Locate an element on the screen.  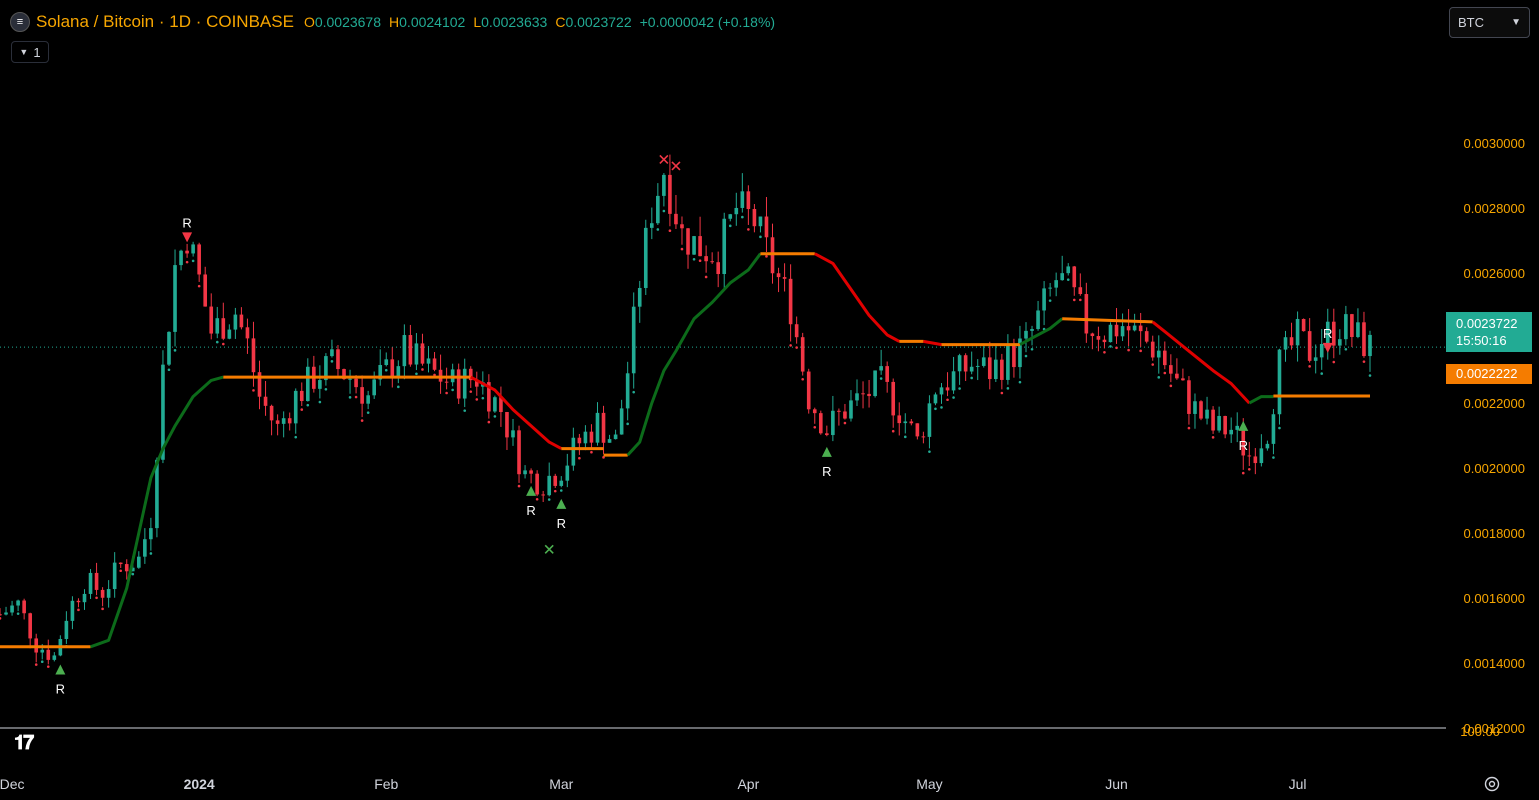
trend-segment-up is located at coordinates (694, 354).